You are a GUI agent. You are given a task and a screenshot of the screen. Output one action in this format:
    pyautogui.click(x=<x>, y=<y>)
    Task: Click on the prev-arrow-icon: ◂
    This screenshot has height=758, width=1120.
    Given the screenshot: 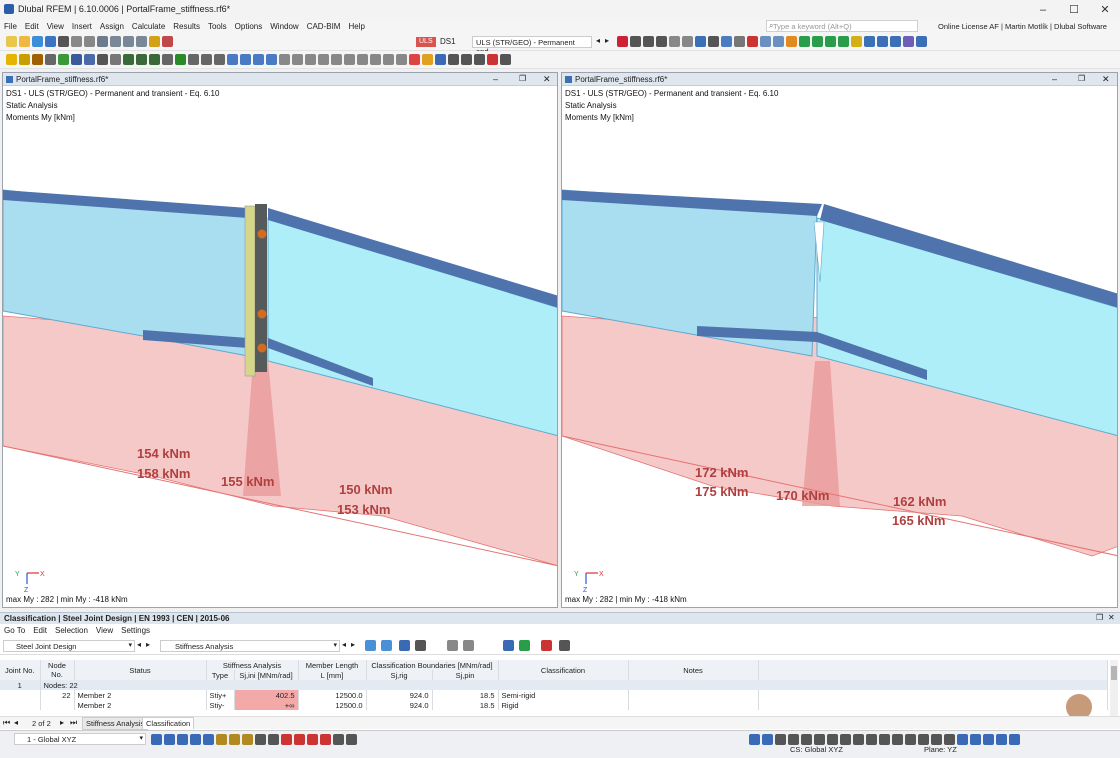 What is the action you would take?
    pyautogui.click(x=139, y=644)
    